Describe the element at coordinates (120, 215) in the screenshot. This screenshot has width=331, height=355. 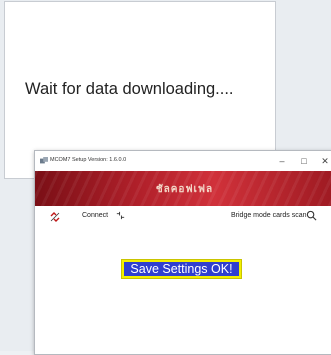
I see `connect-icon` at that location.